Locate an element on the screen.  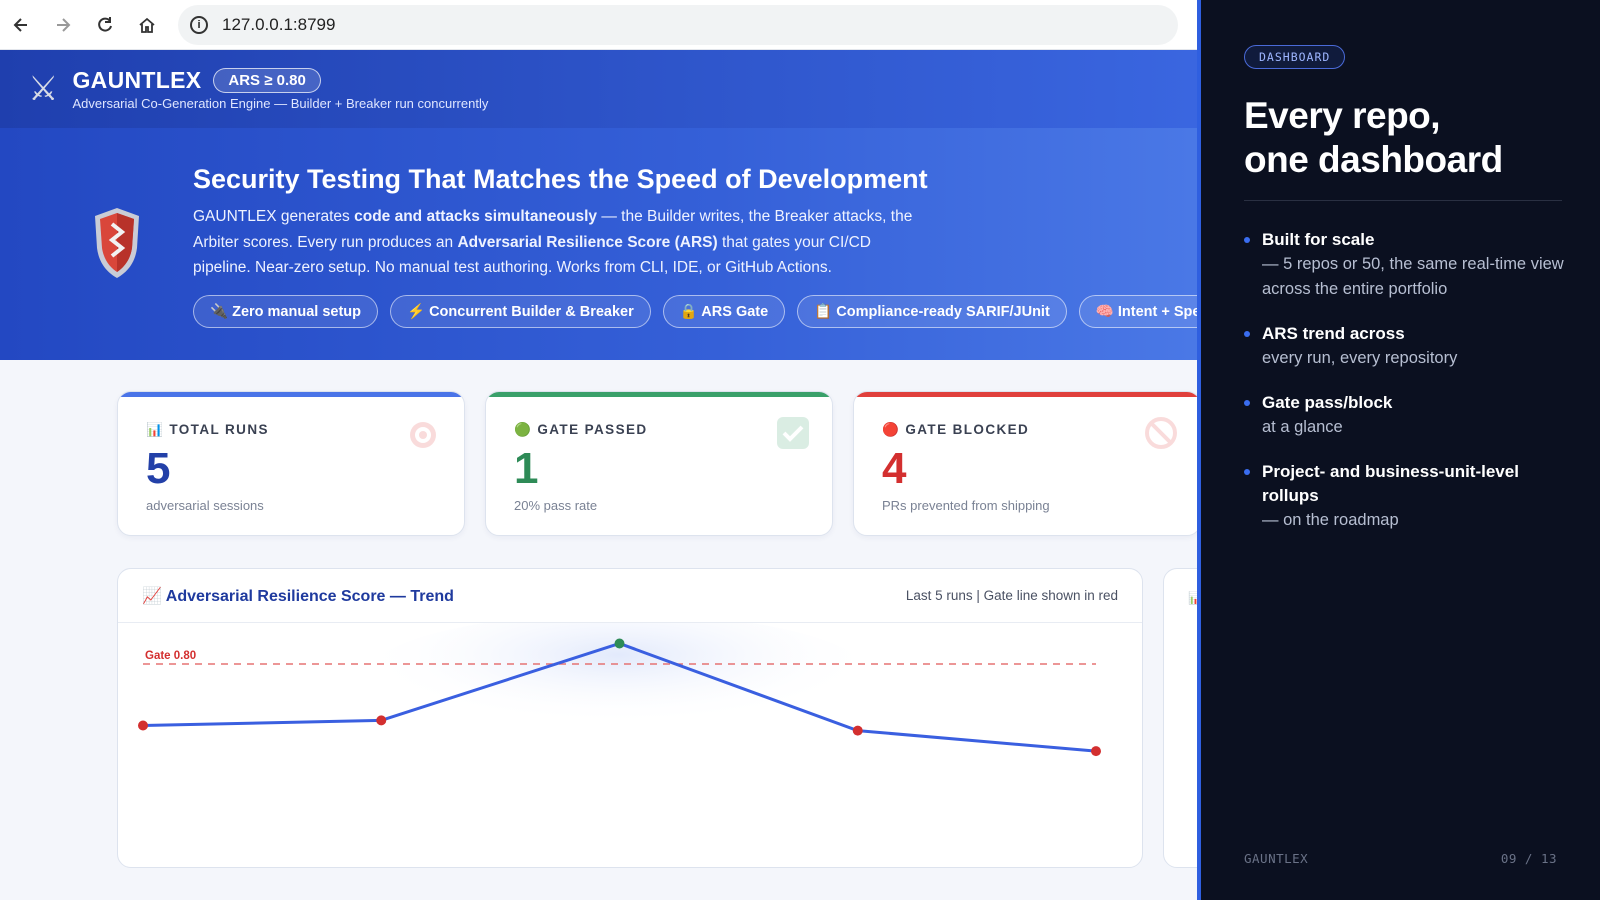
ars-threshold-badge: ARS ≥ 0.80 is located at coordinates (267, 80).